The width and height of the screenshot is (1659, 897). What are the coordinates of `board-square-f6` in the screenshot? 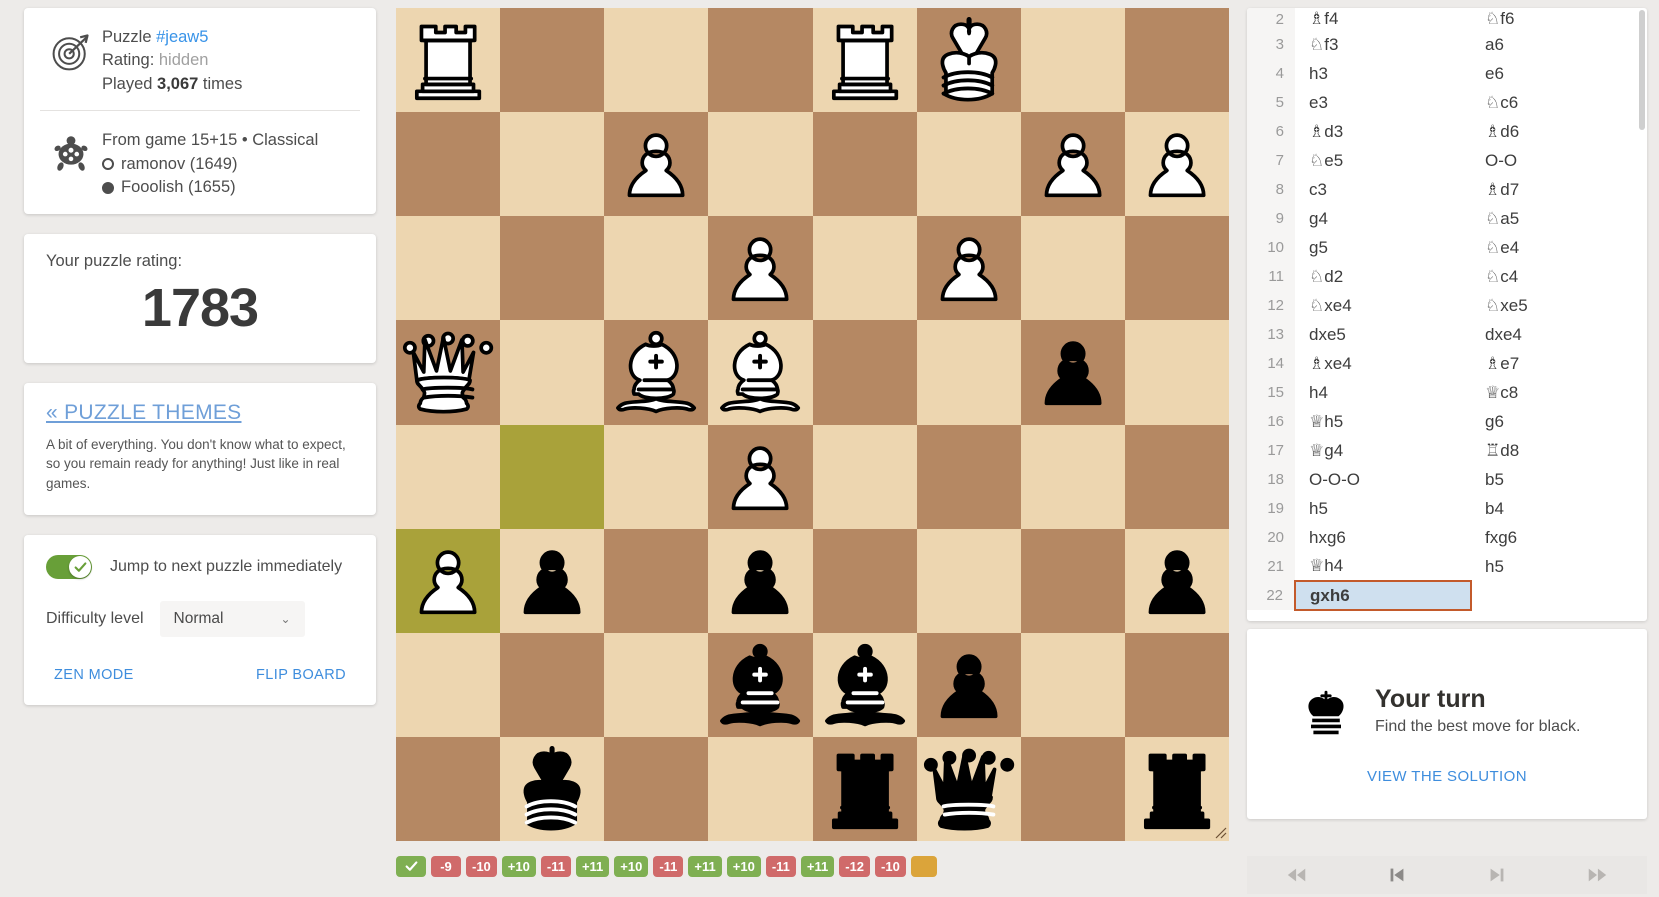 It's located at (656, 580).